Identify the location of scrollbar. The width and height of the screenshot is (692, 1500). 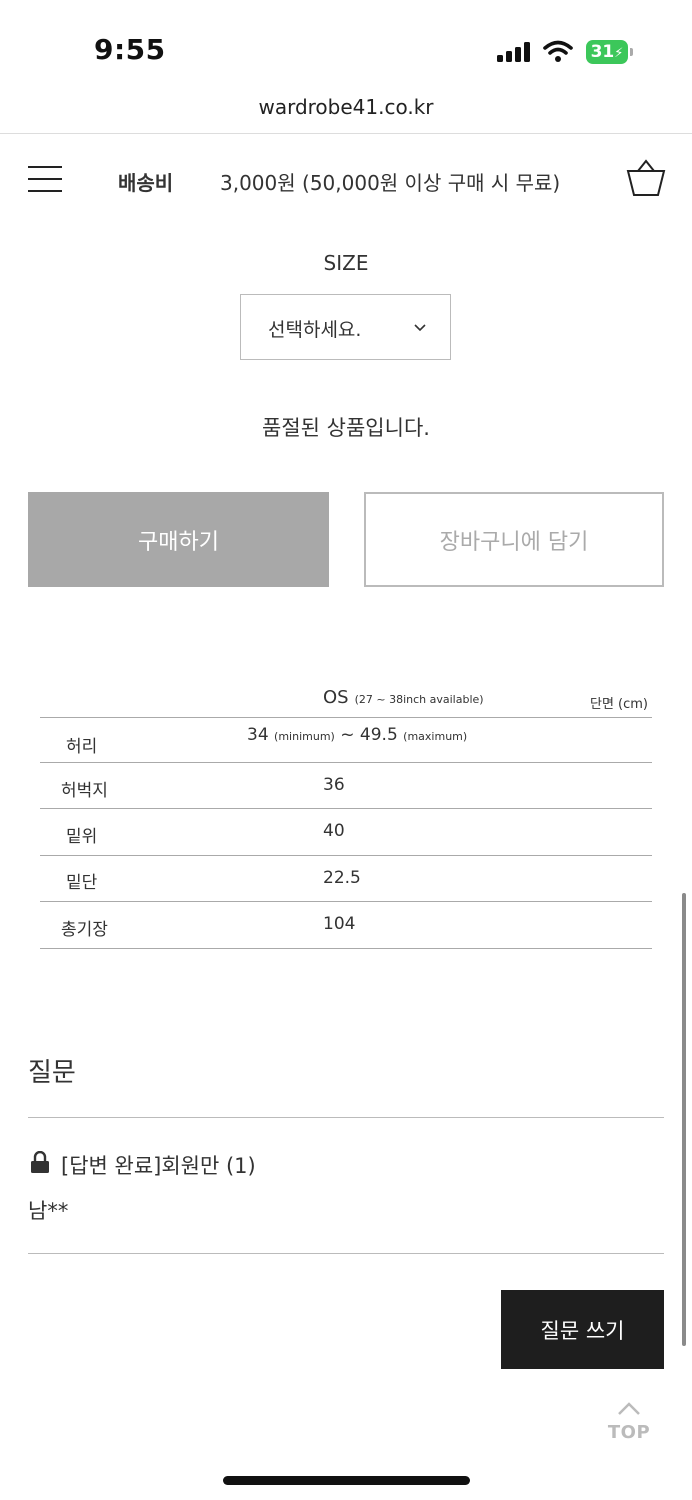
(684, 1119).